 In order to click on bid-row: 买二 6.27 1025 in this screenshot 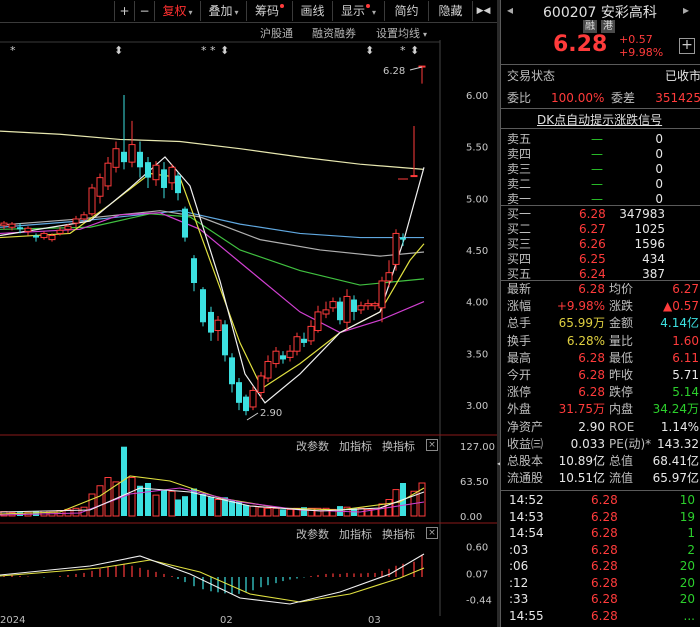, I will do `click(600, 229)`.